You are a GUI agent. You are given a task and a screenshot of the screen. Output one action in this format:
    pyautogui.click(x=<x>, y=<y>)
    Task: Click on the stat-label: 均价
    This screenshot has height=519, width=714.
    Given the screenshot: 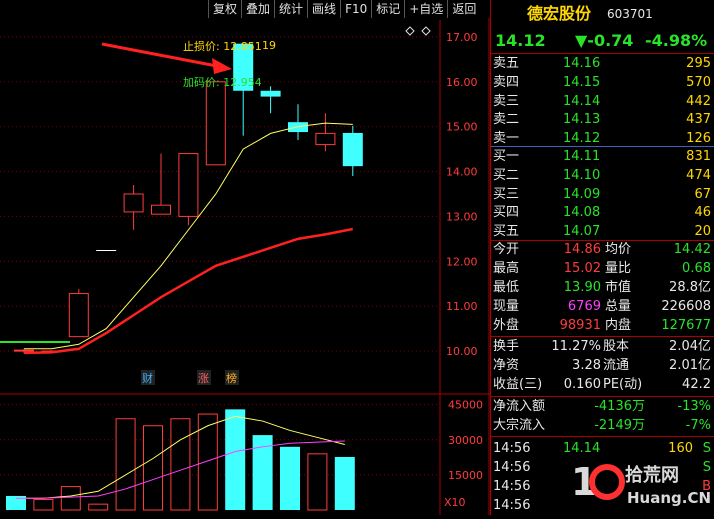 What is the action you would take?
    pyautogui.click(x=618, y=249)
    